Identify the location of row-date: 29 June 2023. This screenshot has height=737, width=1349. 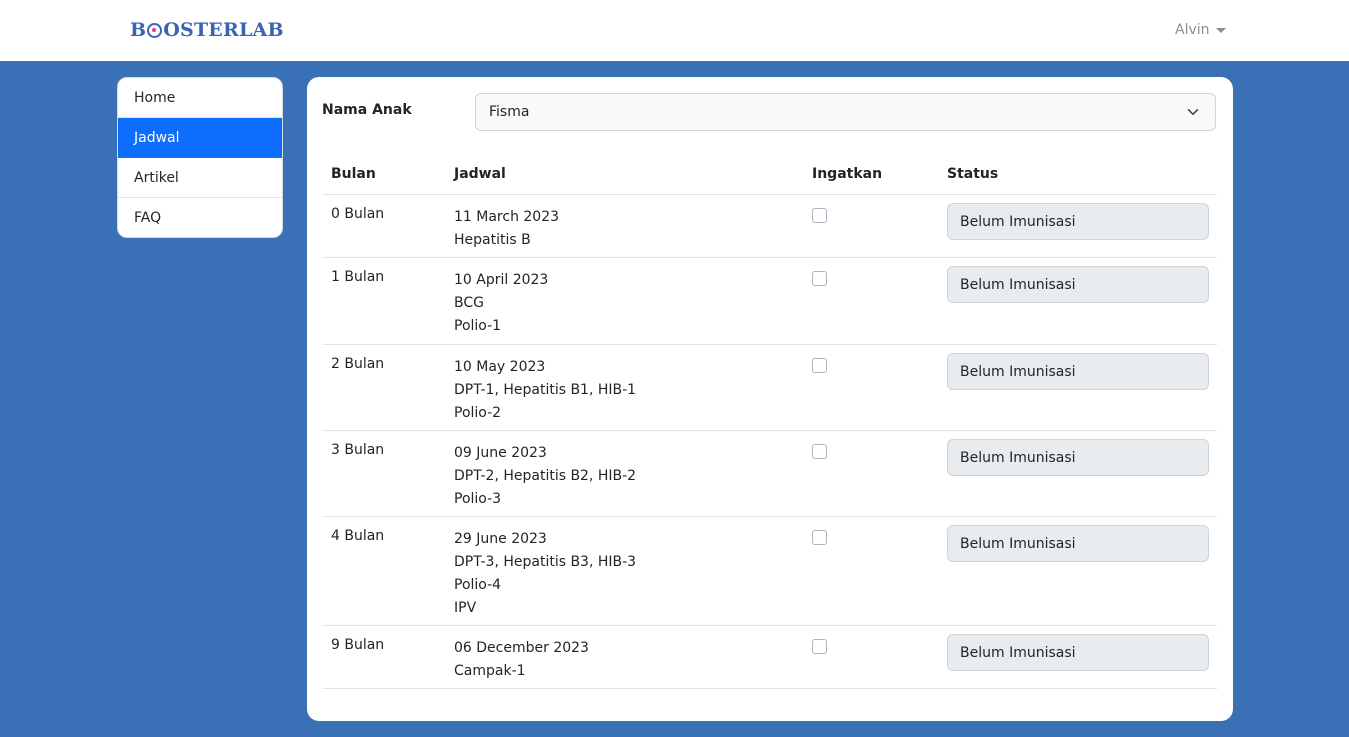
(500, 539).